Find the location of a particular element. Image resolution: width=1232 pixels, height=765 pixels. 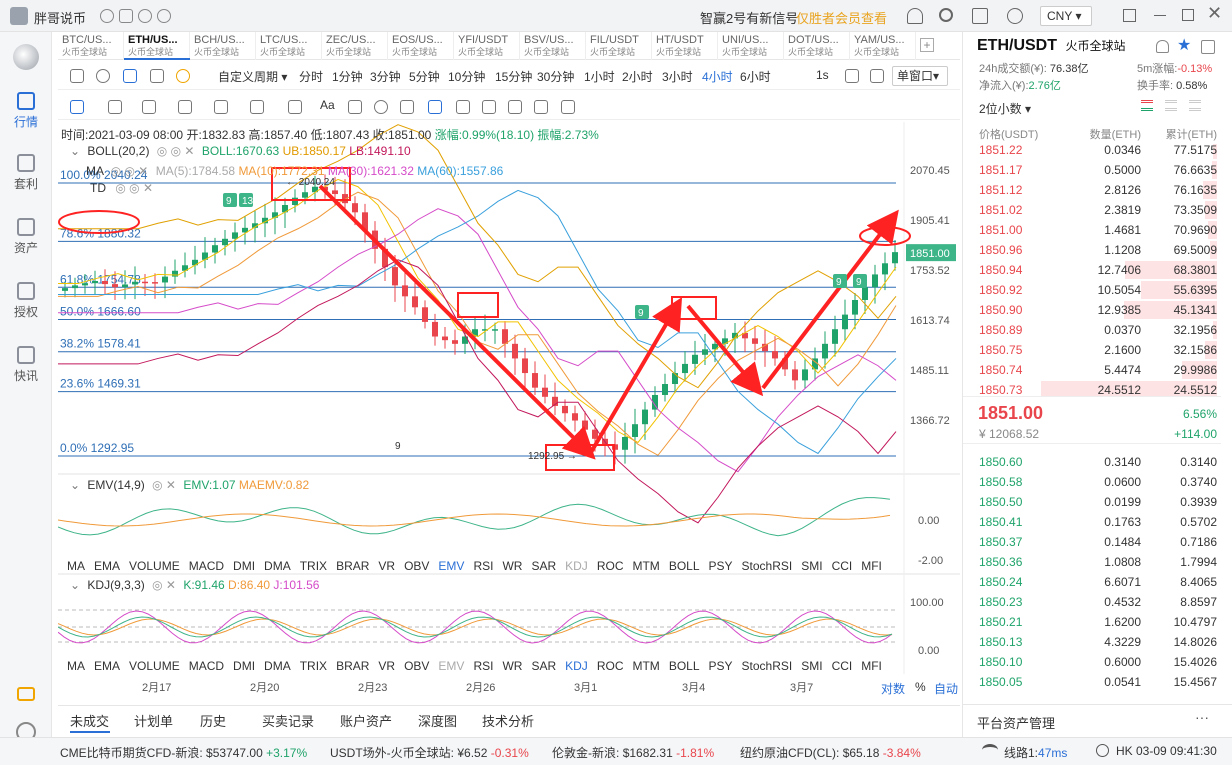

indicator-option: BRAR is located at coordinates (352, 666).